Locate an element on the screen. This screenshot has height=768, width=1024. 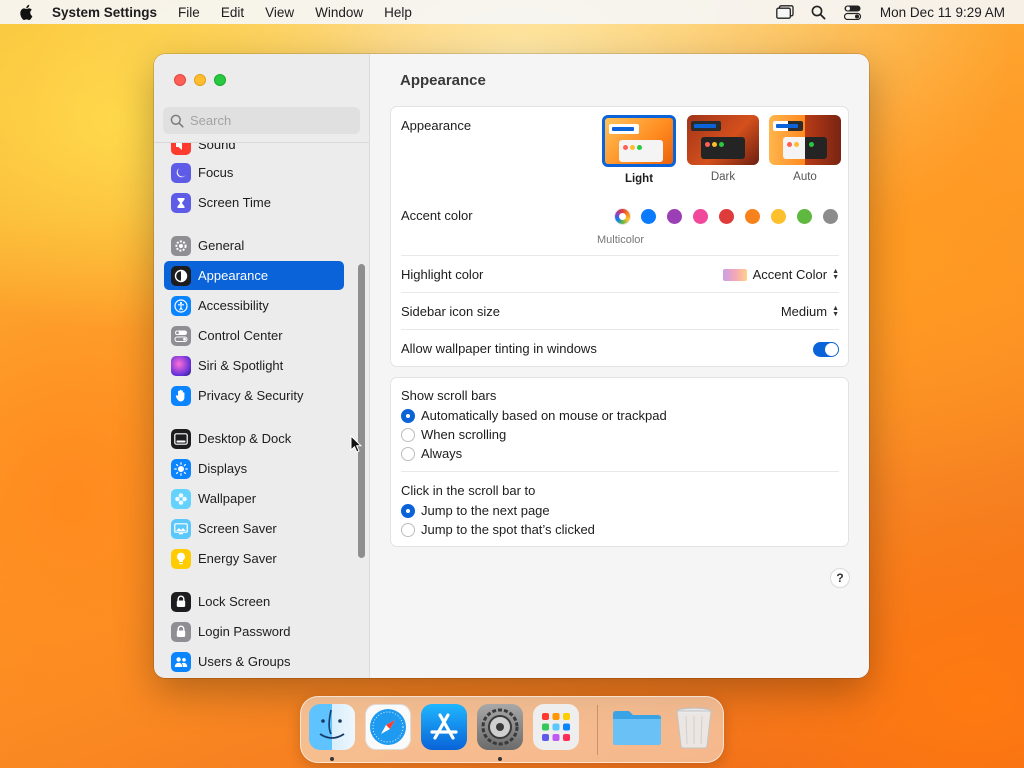
accent-green-swatch is located at coordinates (804, 216).